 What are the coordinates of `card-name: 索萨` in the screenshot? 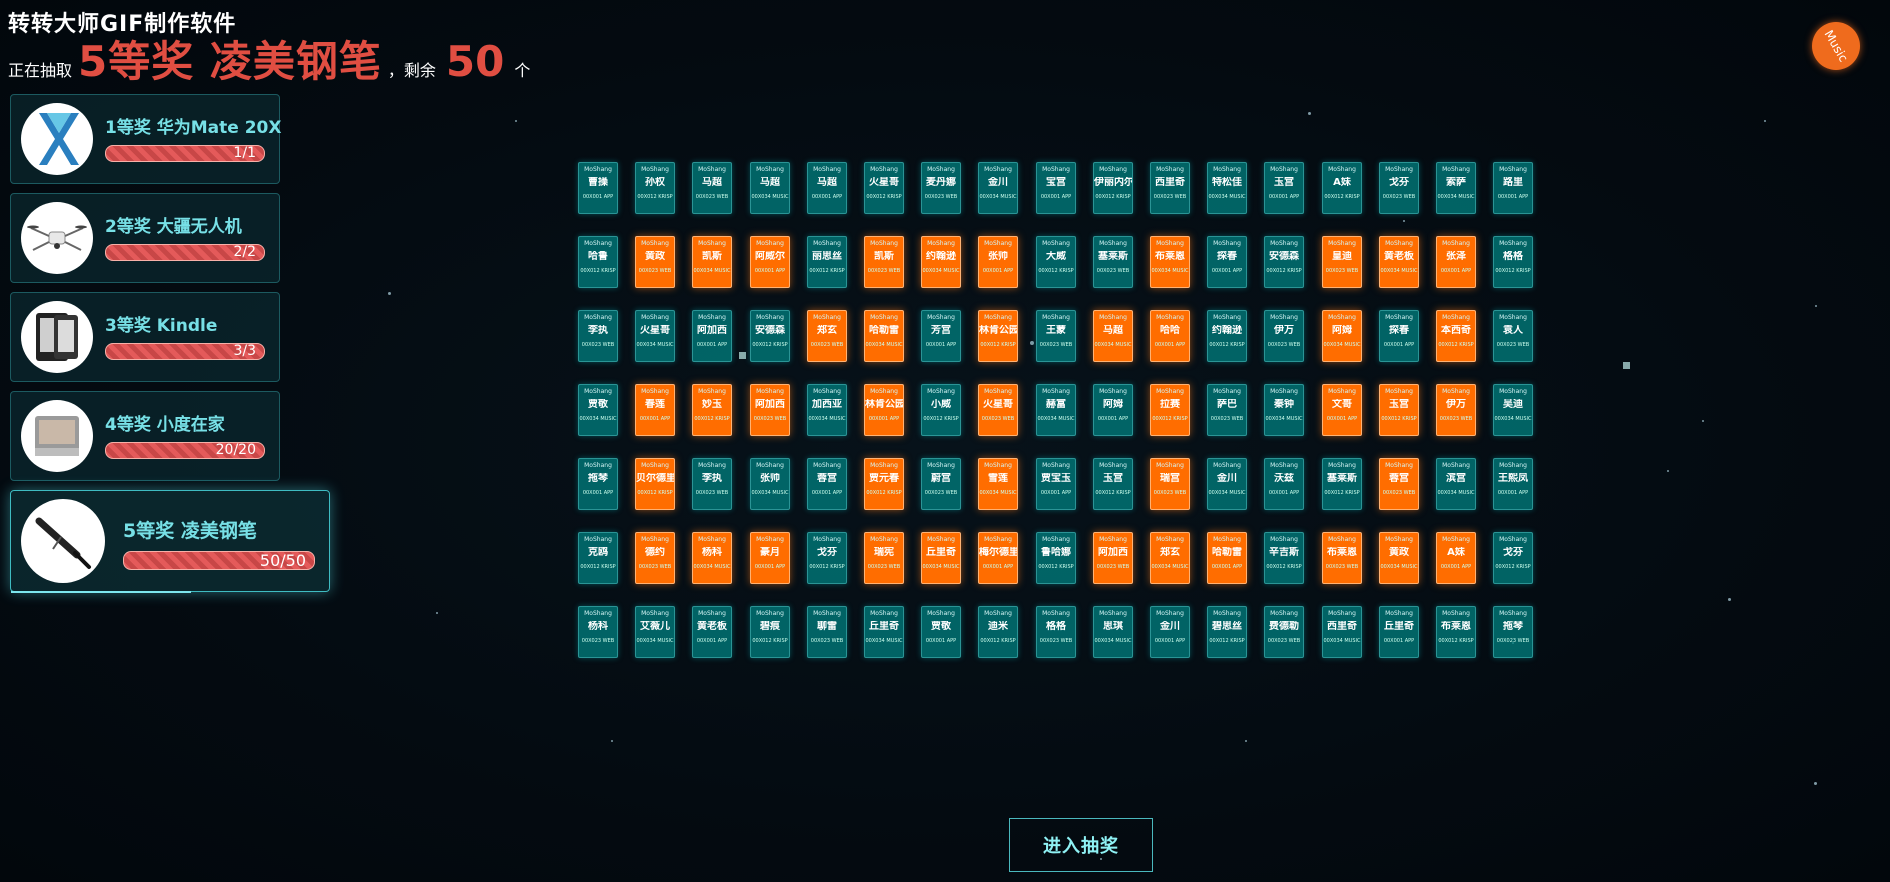 It's located at (1456, 182).